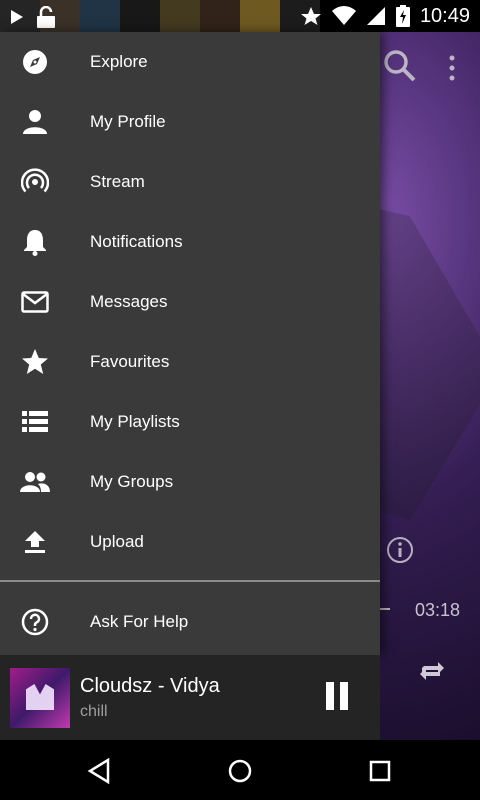 The image size is (480, 800). I want to click on drawer-item-stream: Stream, so click(190, 182).